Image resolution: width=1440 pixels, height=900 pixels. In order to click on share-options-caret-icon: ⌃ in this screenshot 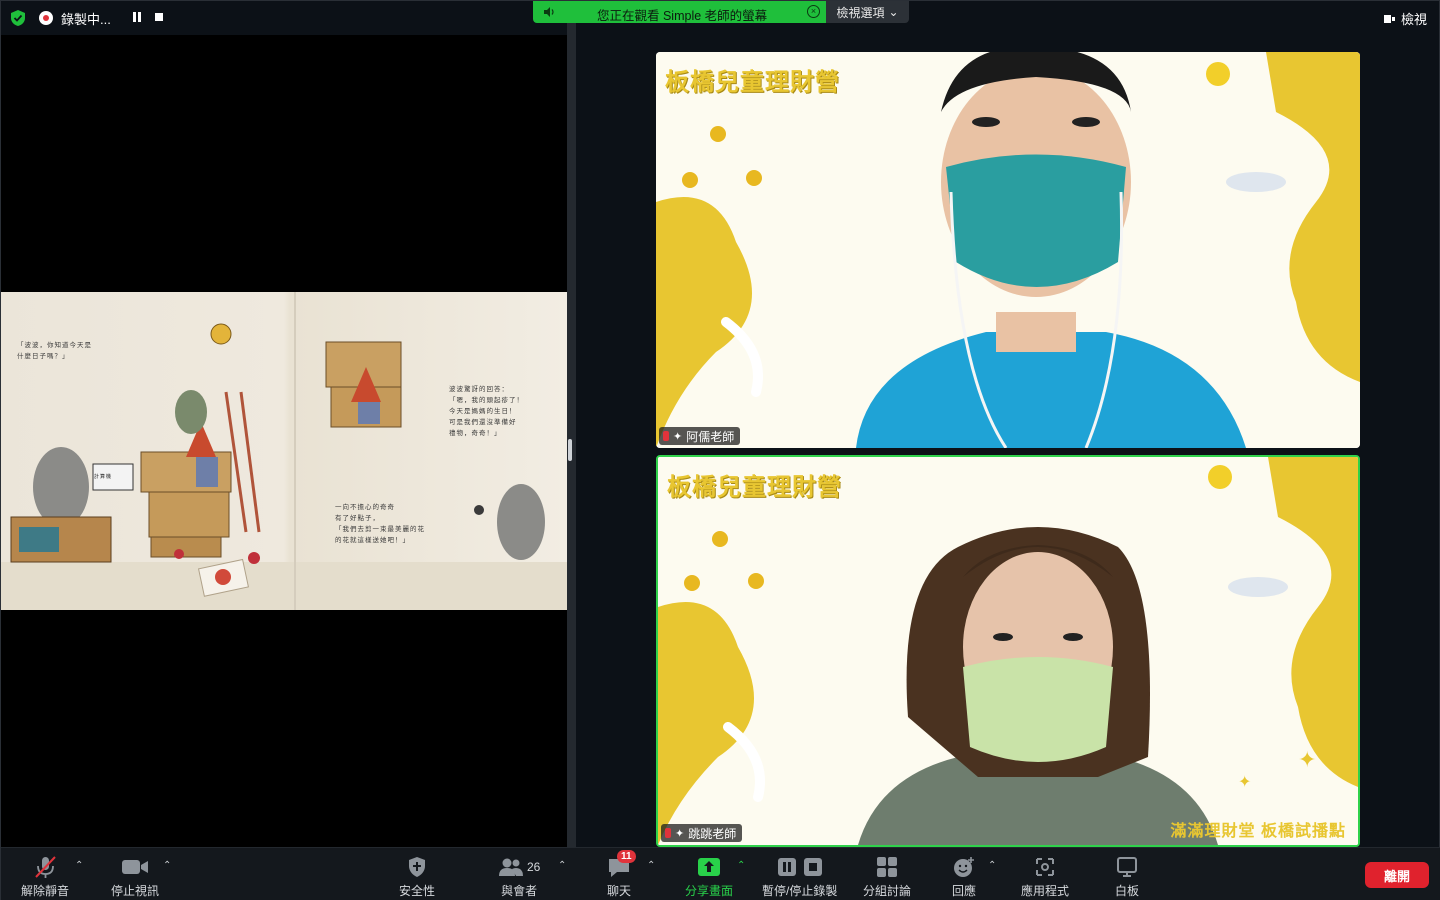, I will do `click(741, 865)`.